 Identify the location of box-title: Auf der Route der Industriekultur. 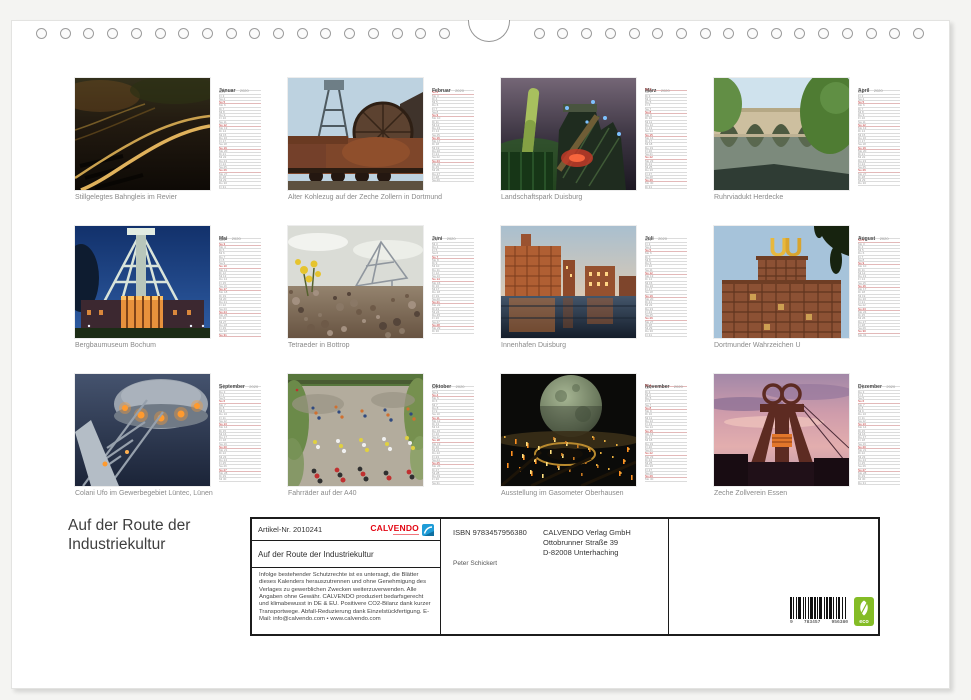
(346, 554).